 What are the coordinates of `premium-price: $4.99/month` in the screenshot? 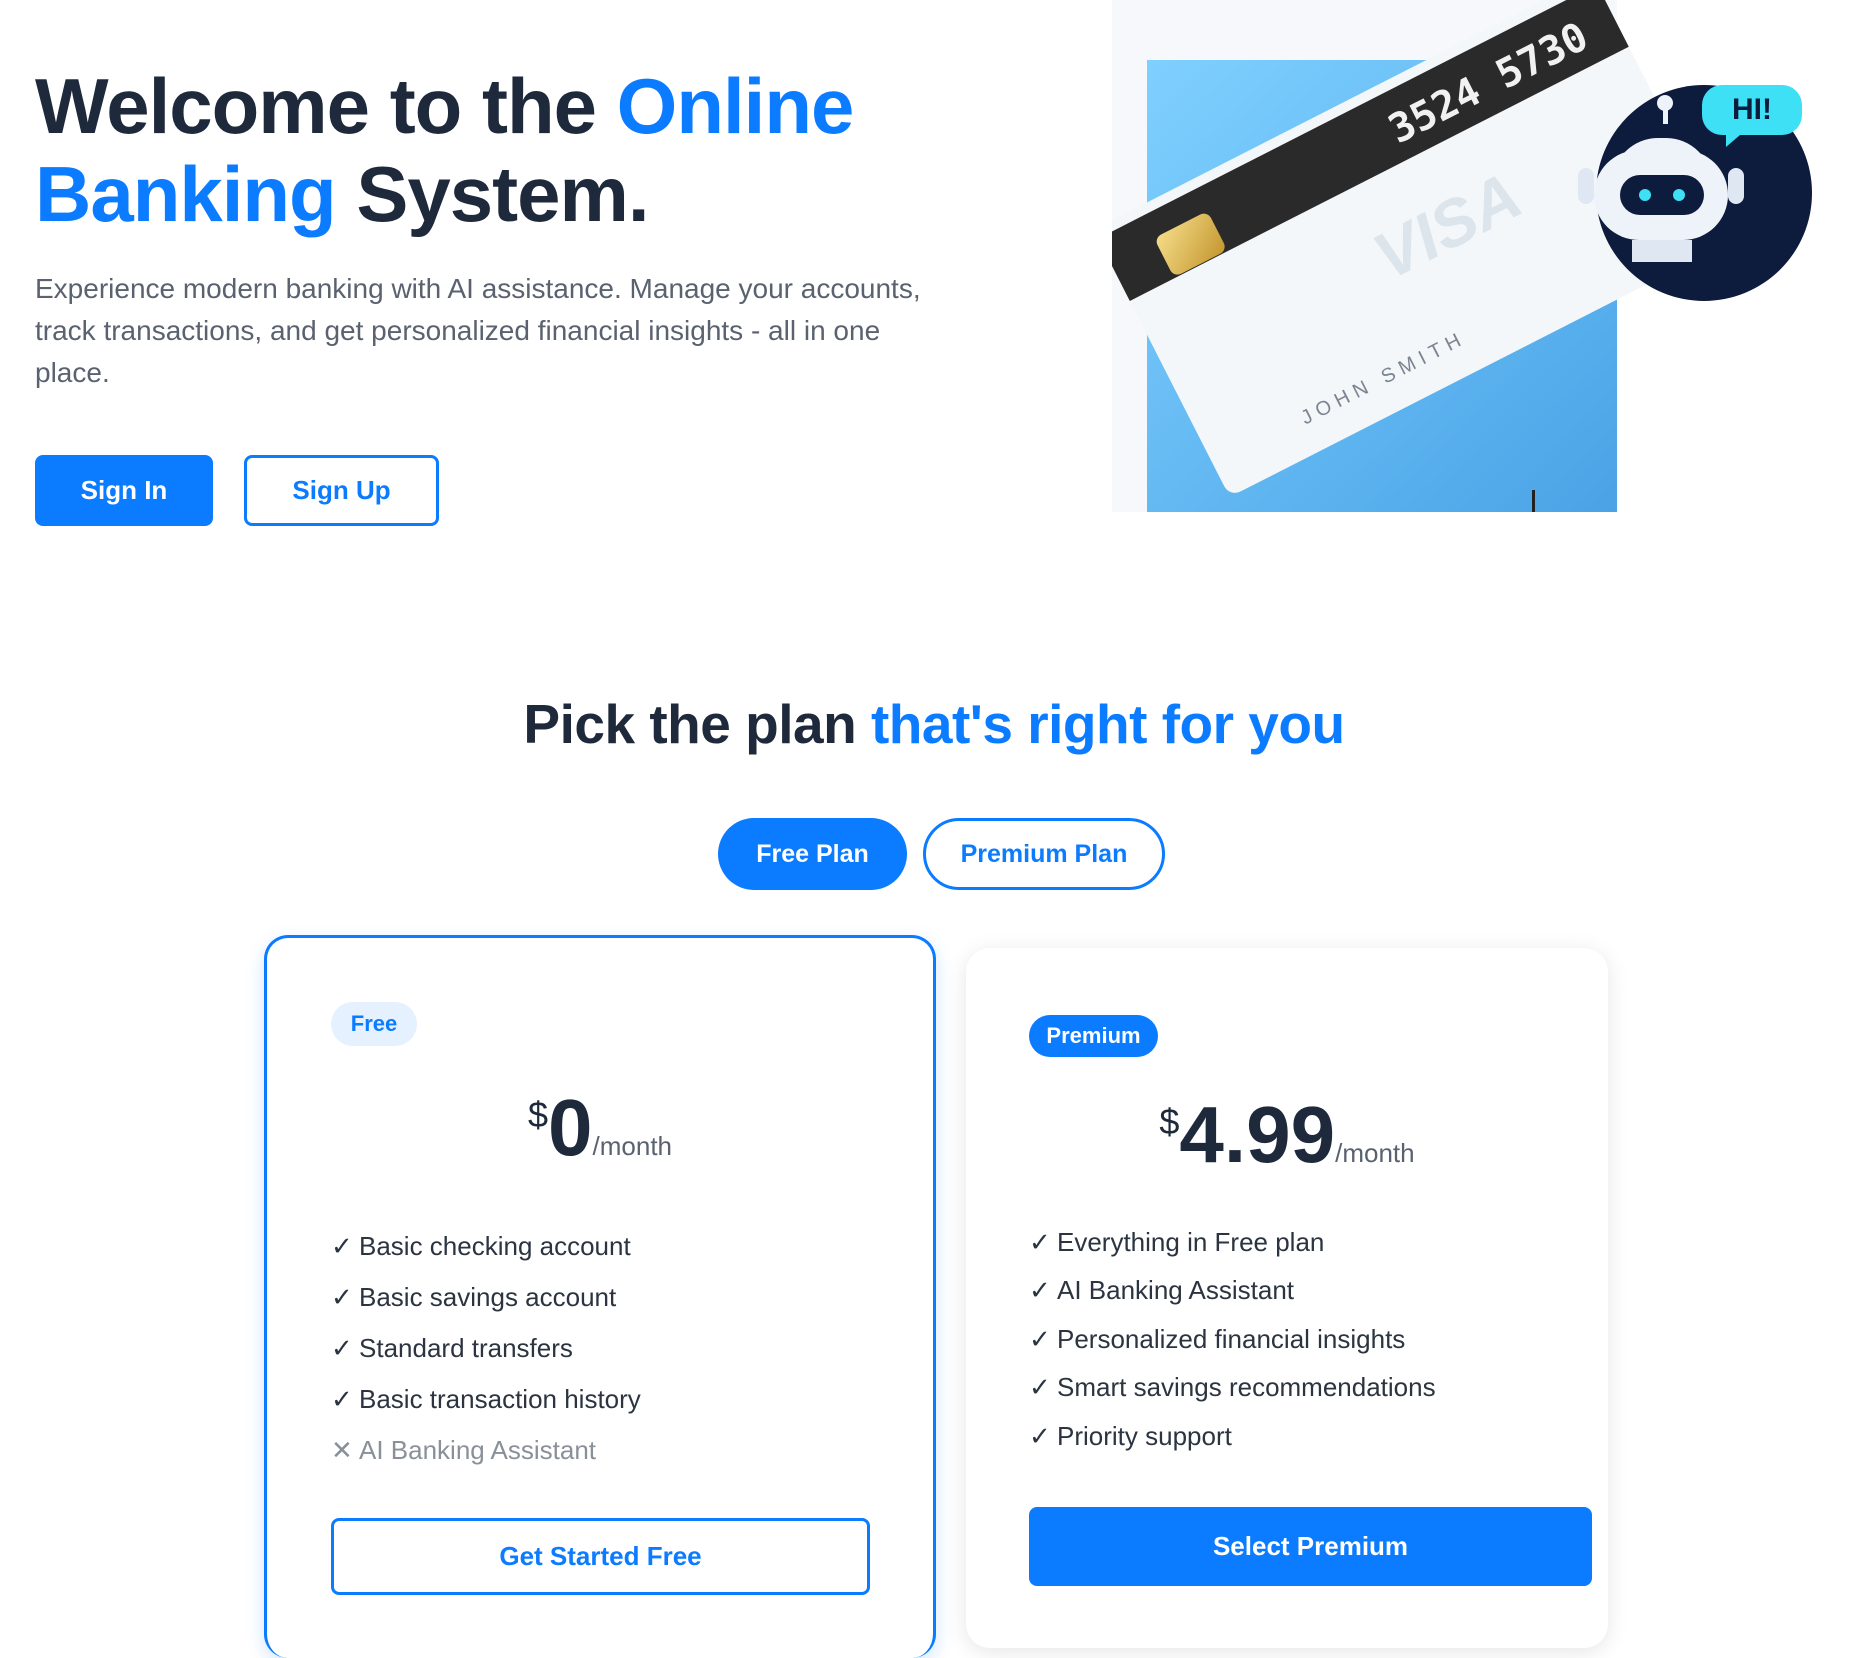 It's located at (1287, 1135).